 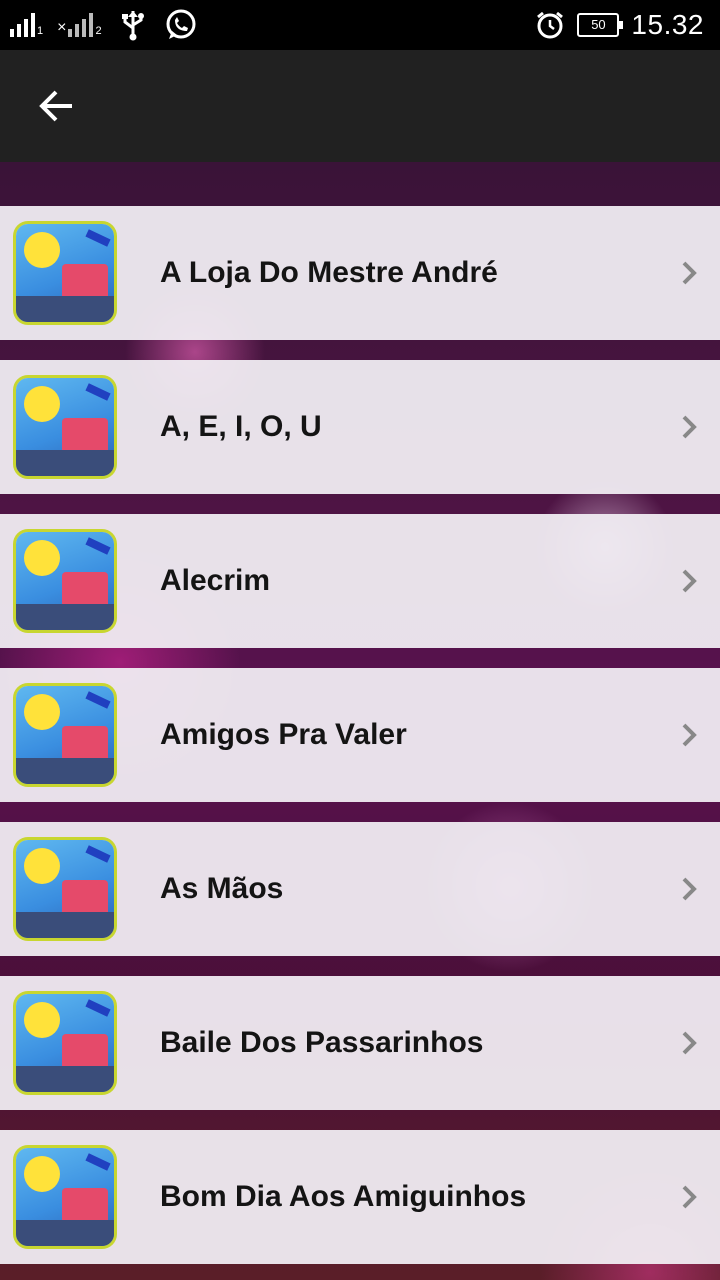 What do you see at coordinates (56, 106) in the screenshot?
I see `arrow-left-icon` at bounding box center [56, 106].